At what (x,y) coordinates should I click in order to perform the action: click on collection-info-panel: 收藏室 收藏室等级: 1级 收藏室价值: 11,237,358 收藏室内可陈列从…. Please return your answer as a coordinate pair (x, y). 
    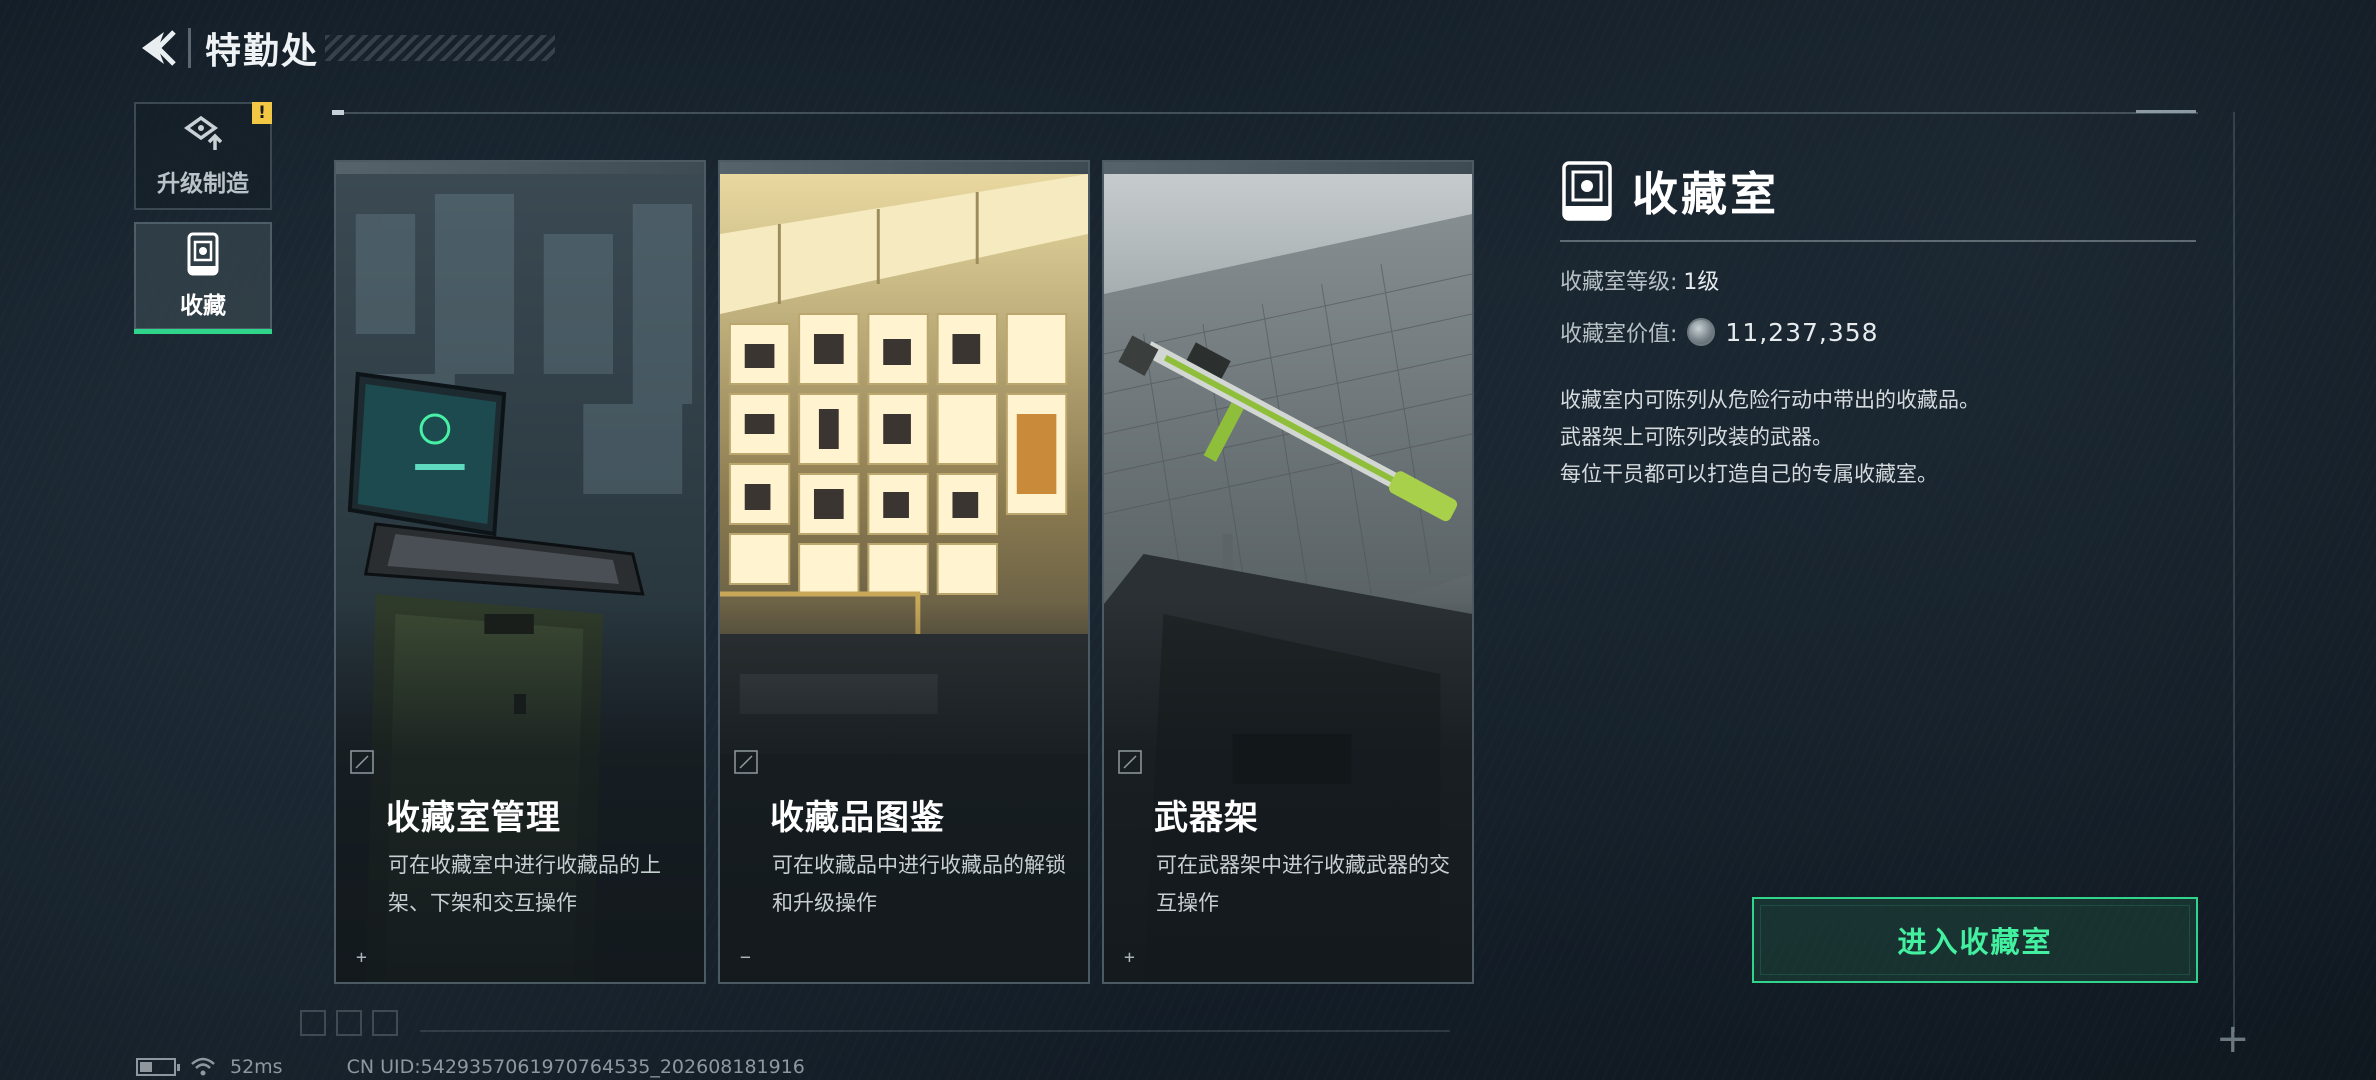
    Looking at the image, I should click on (1878, 325).